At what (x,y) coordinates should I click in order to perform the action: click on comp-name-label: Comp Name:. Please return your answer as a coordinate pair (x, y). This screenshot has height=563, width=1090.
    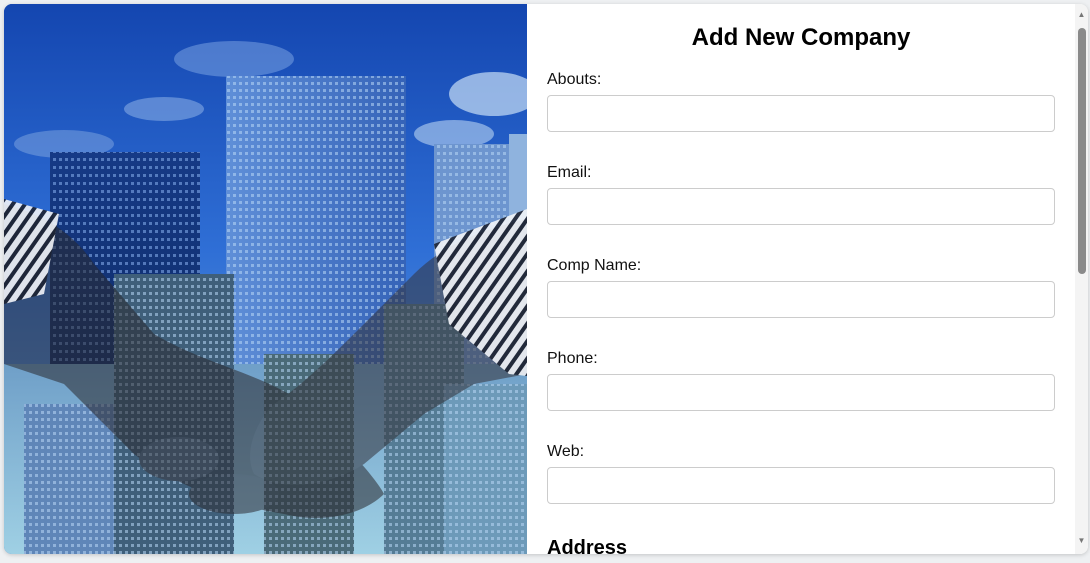
    Looking at the image, I should click on (594, 265).